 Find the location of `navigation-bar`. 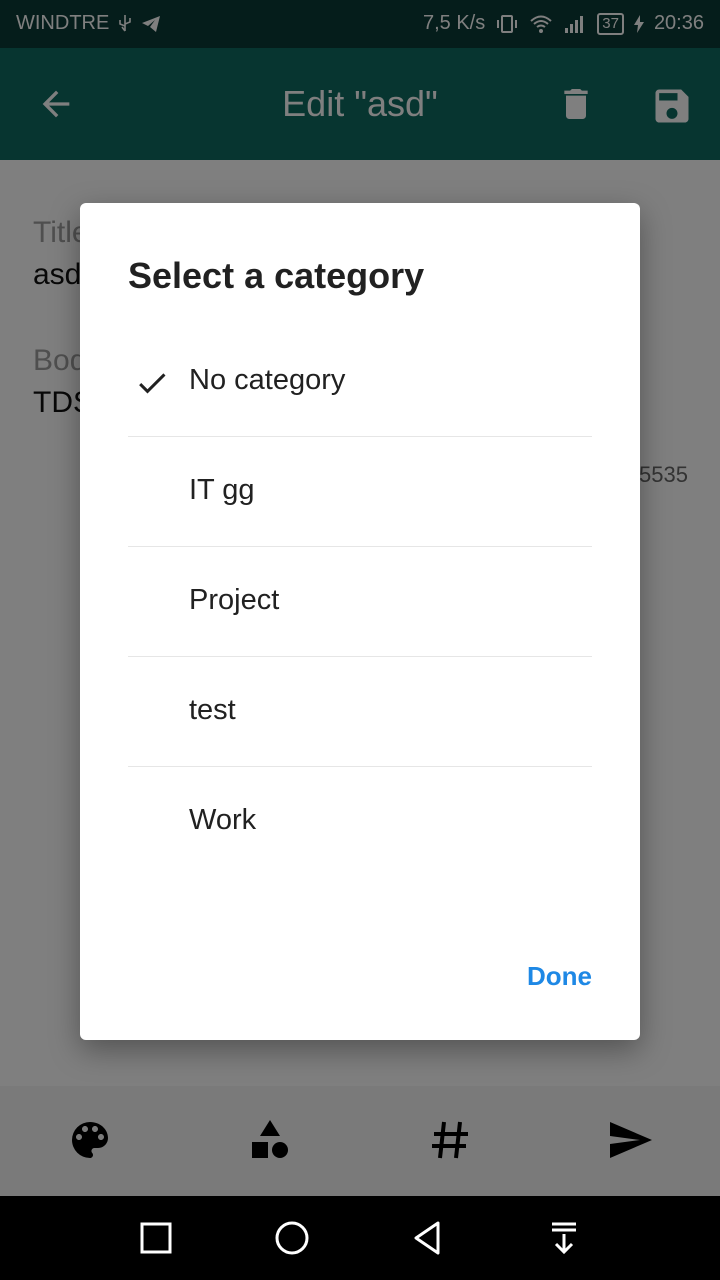

navigation-bar is located at coordinates (360, 1238).